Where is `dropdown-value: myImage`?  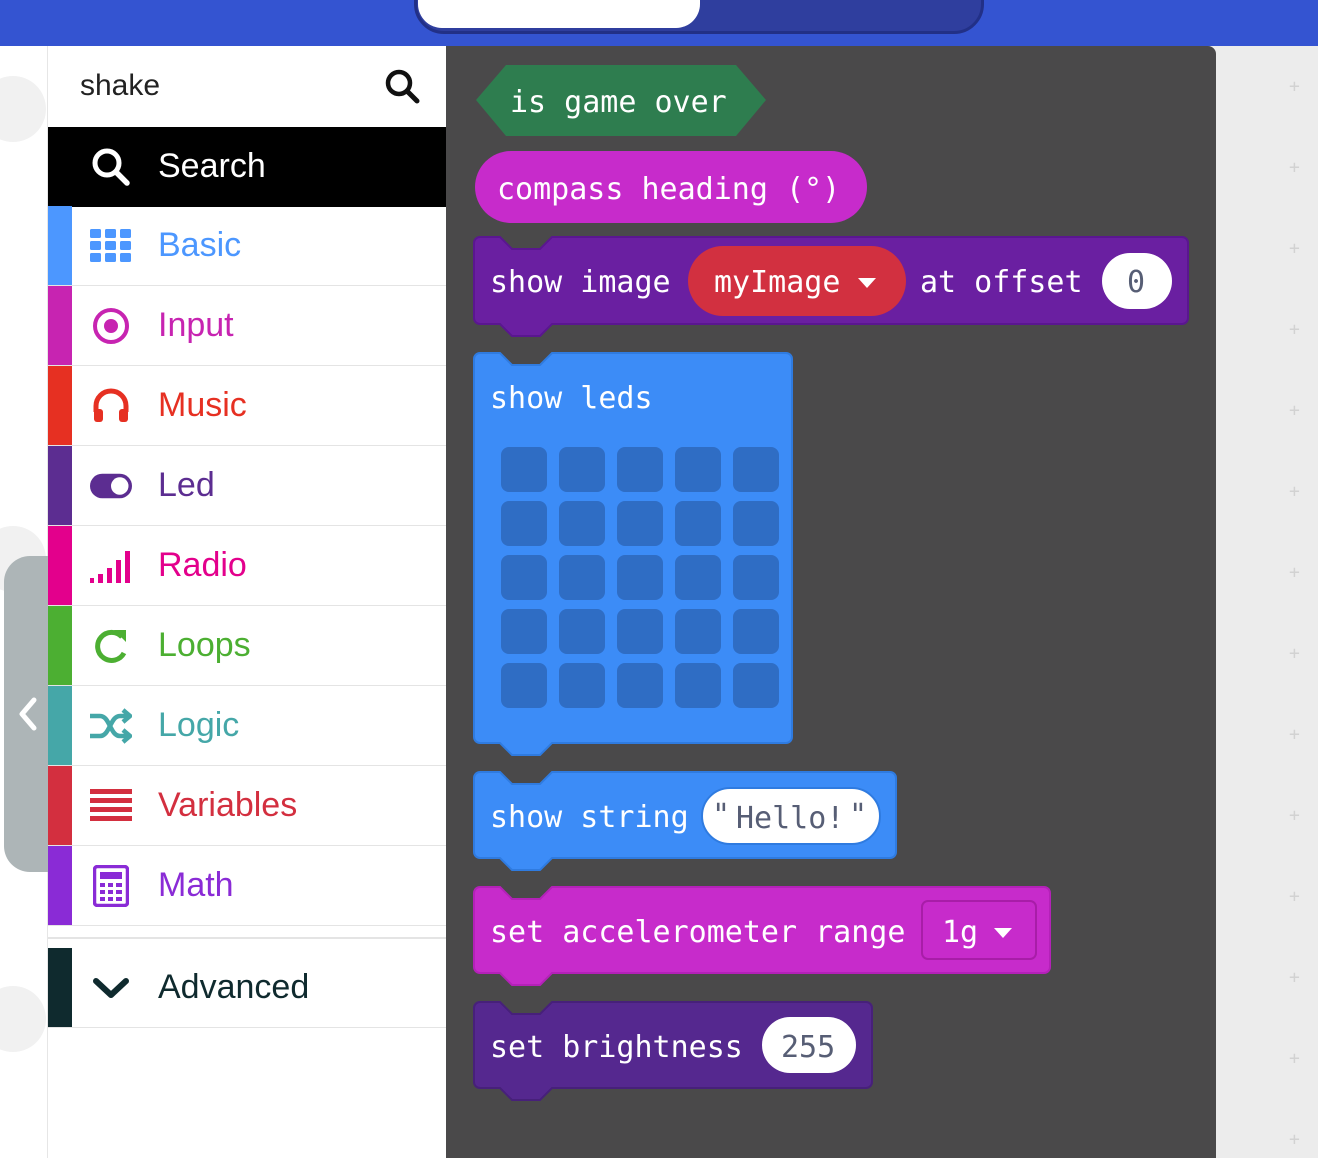
dropdown-value: myImage is located at coordinates (777, 282).